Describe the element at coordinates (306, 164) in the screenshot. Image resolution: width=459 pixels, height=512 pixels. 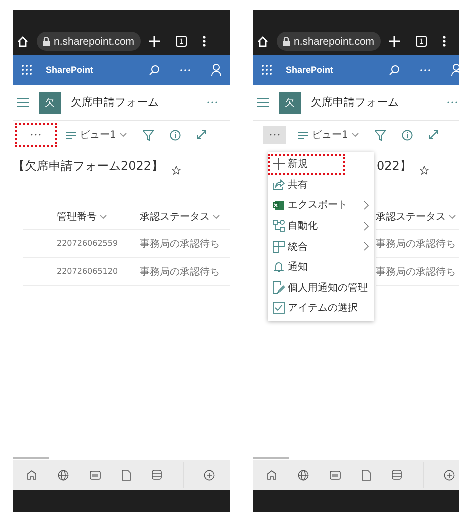
I see `menu-item: 新規` at that location.